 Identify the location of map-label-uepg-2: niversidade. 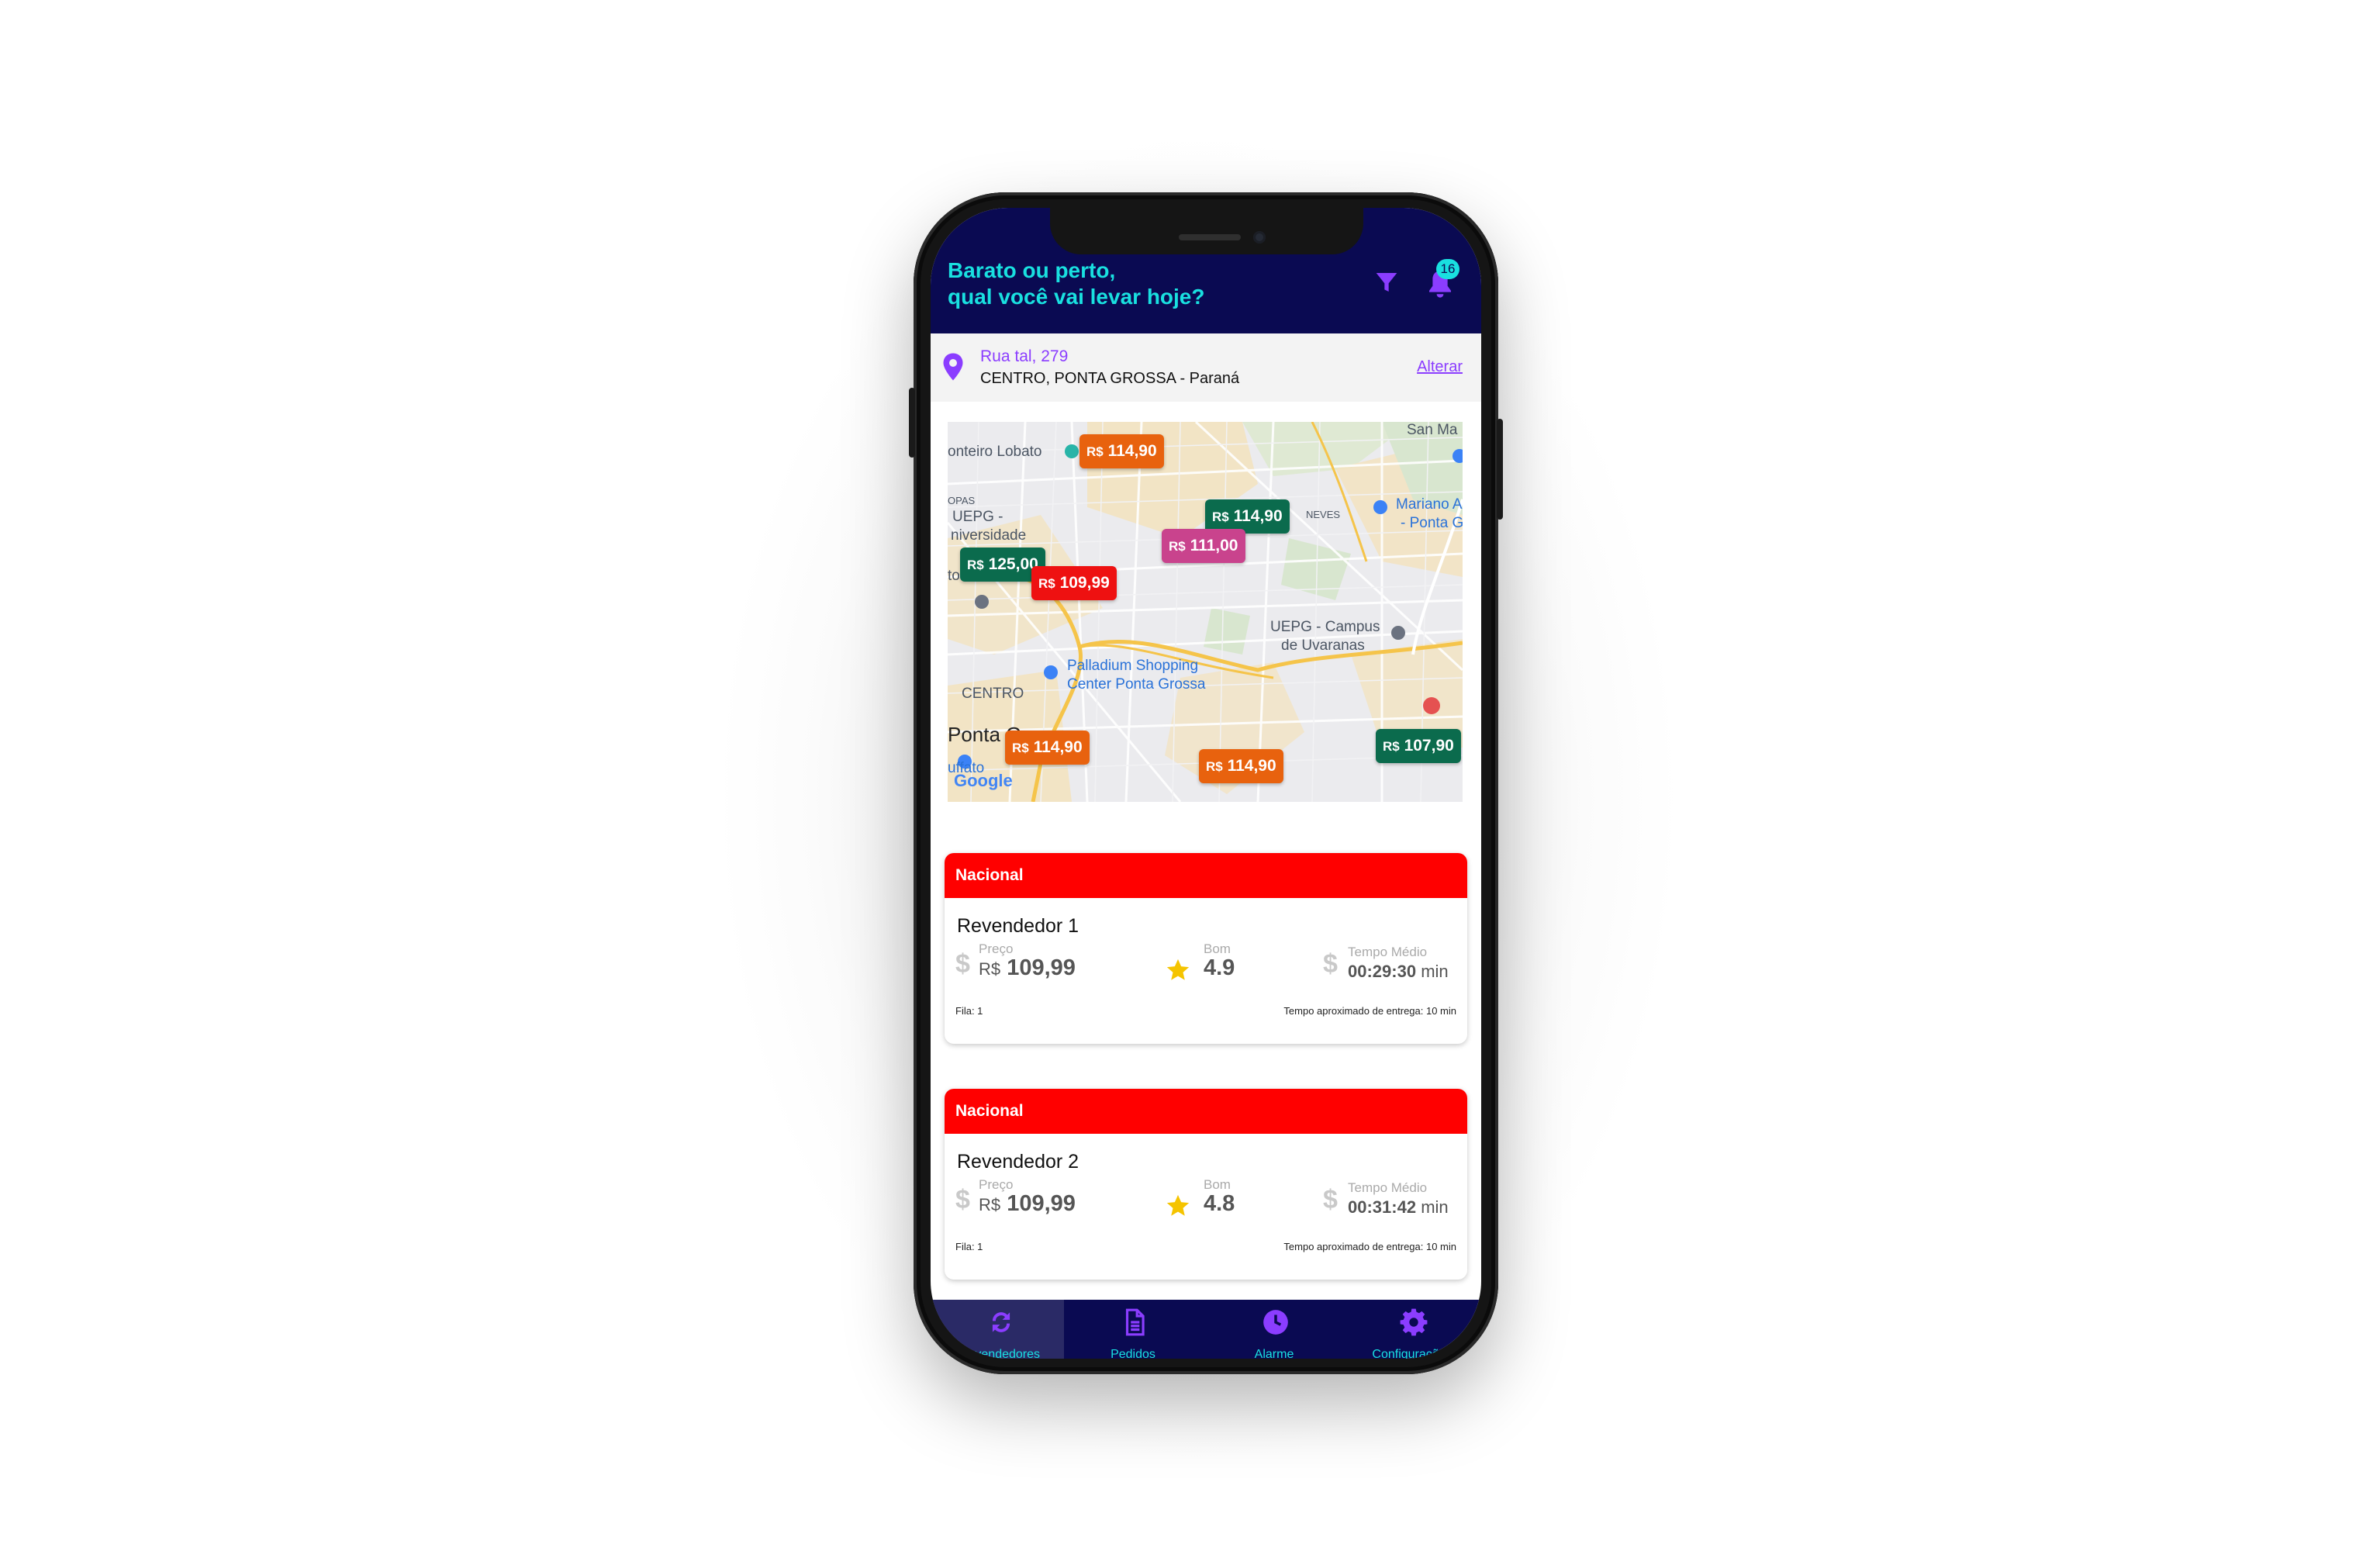
(989, 535).